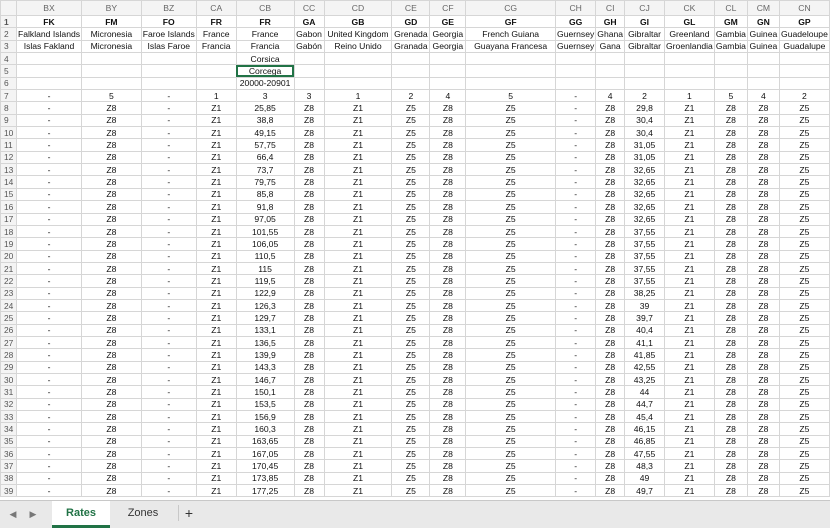 The image size is (830, 528). What do you see at coordinates (8, 342) in the screenshot?
I see `row-header: 27` at bounding box center [8, 342].